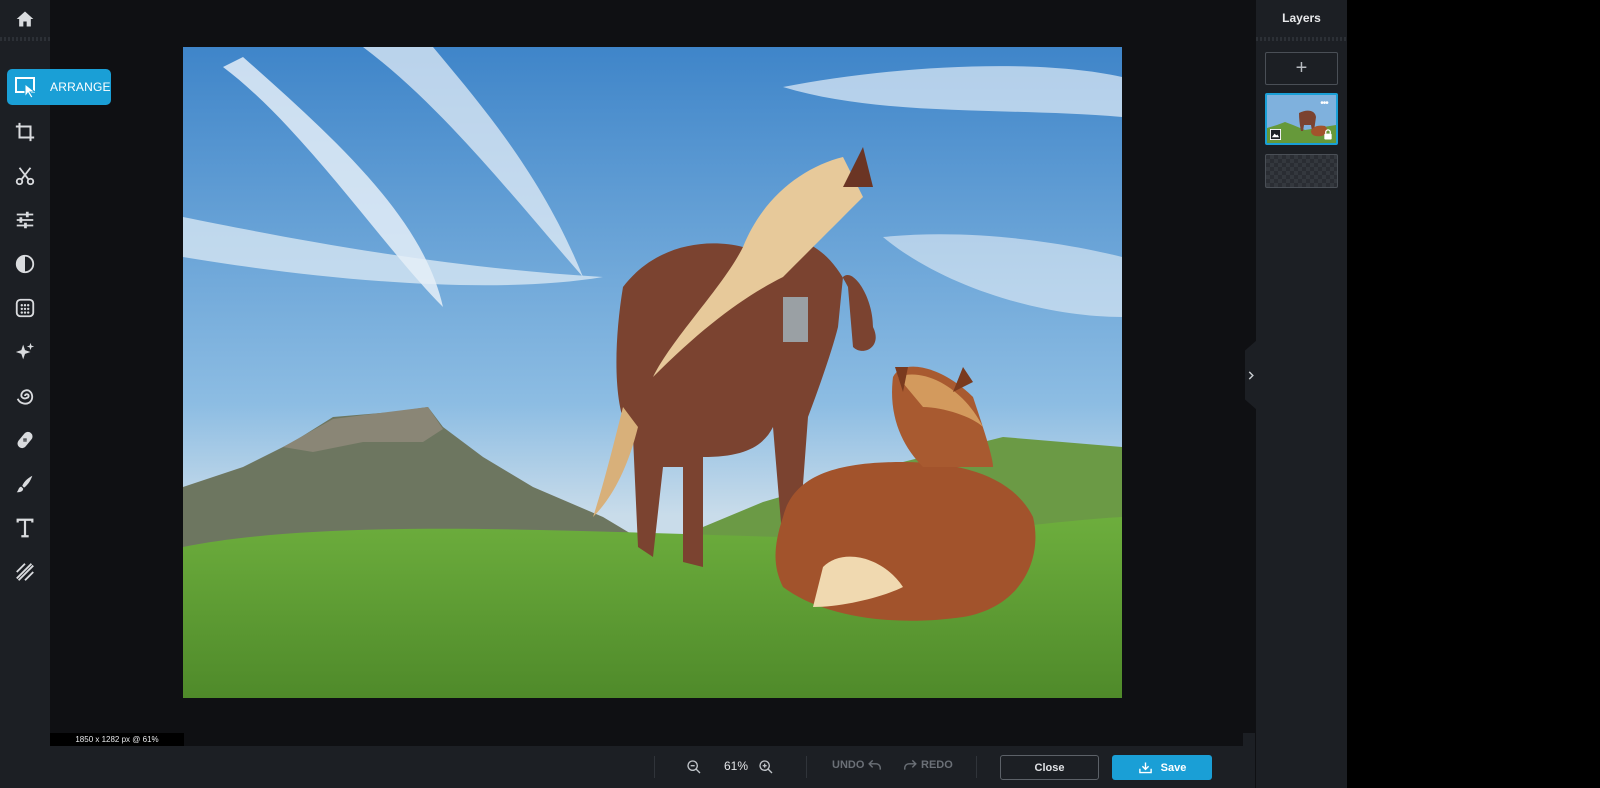 Image resolution: width=1600 pixels, height=788 pixels. I want to click on texture-icon, so click(25, 572).